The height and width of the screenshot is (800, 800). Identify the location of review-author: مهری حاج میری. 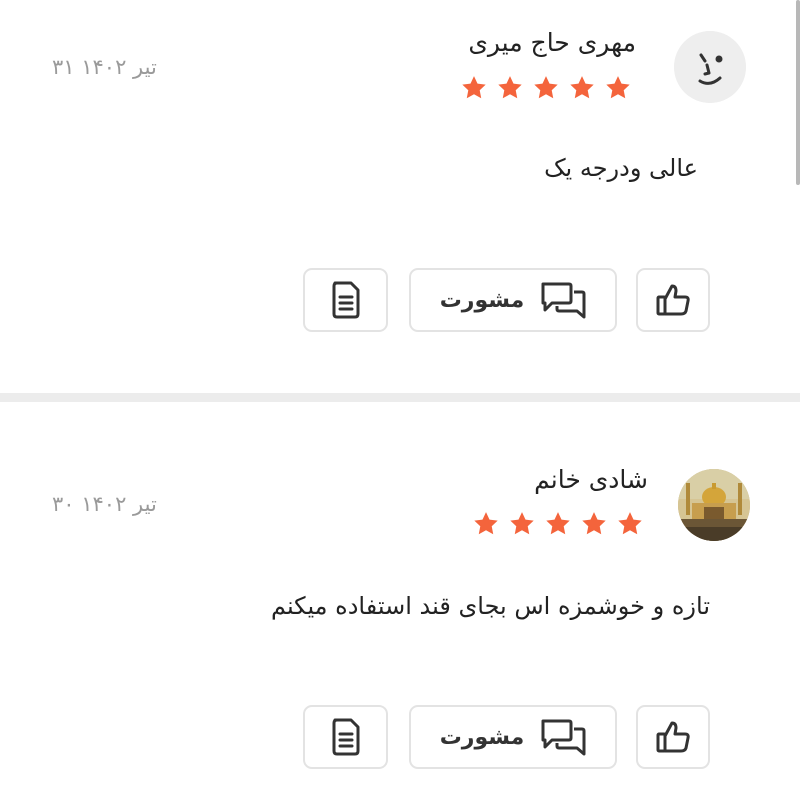
(552, 42).